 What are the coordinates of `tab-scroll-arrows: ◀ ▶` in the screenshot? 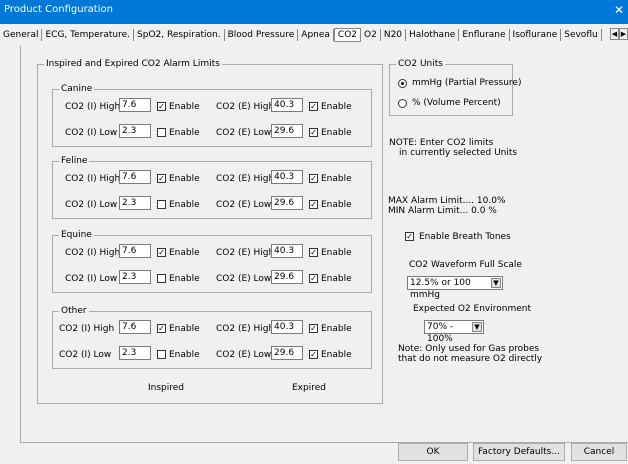 It's located at (619, 34).